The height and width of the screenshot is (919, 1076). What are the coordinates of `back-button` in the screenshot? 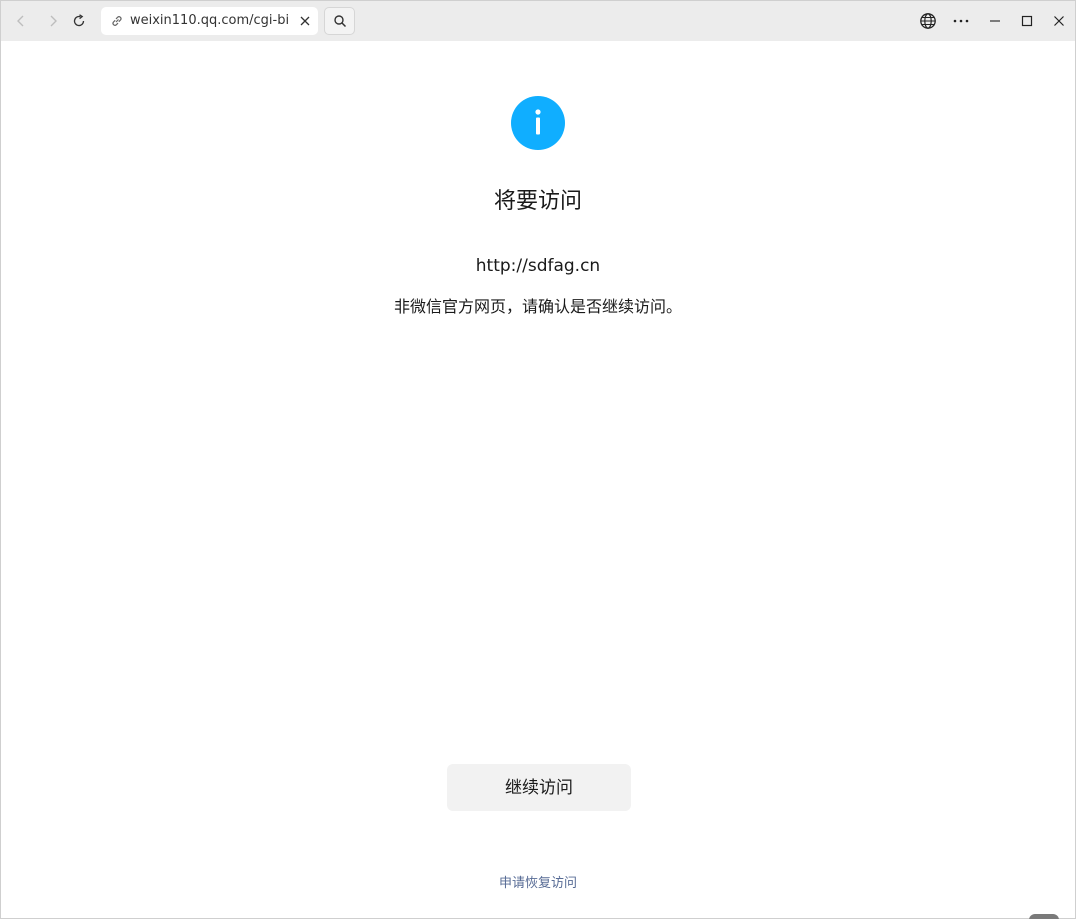 It's located at (21, 21).